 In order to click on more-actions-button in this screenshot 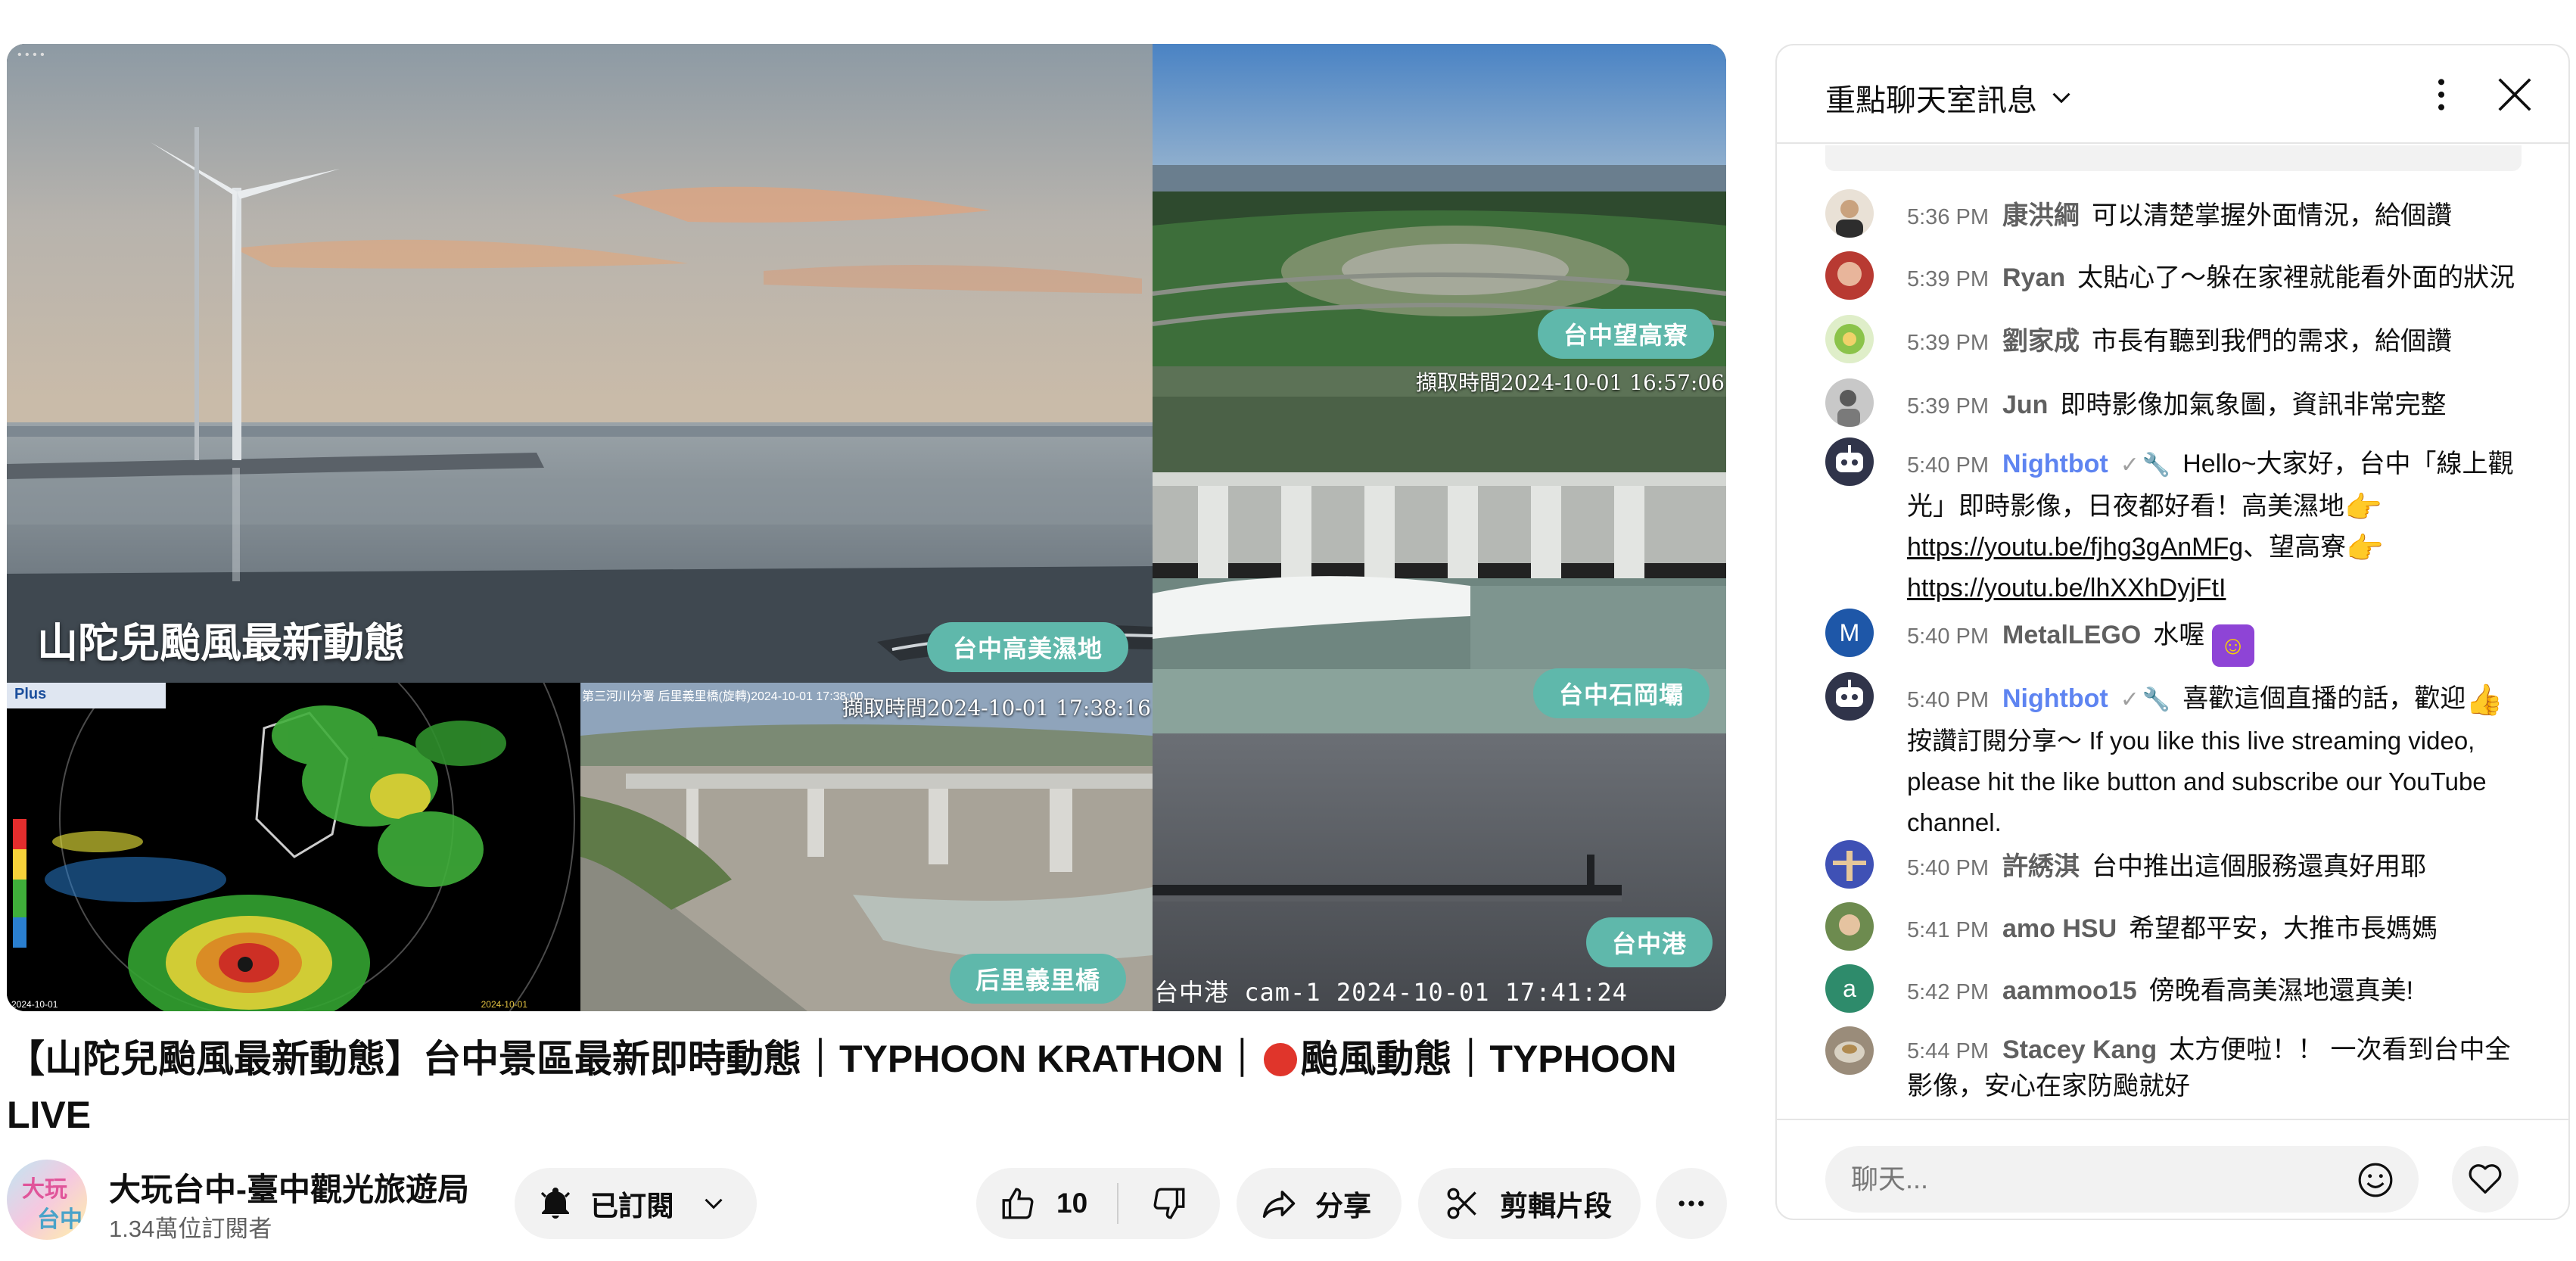, I will do `click(1691, 1203)`.